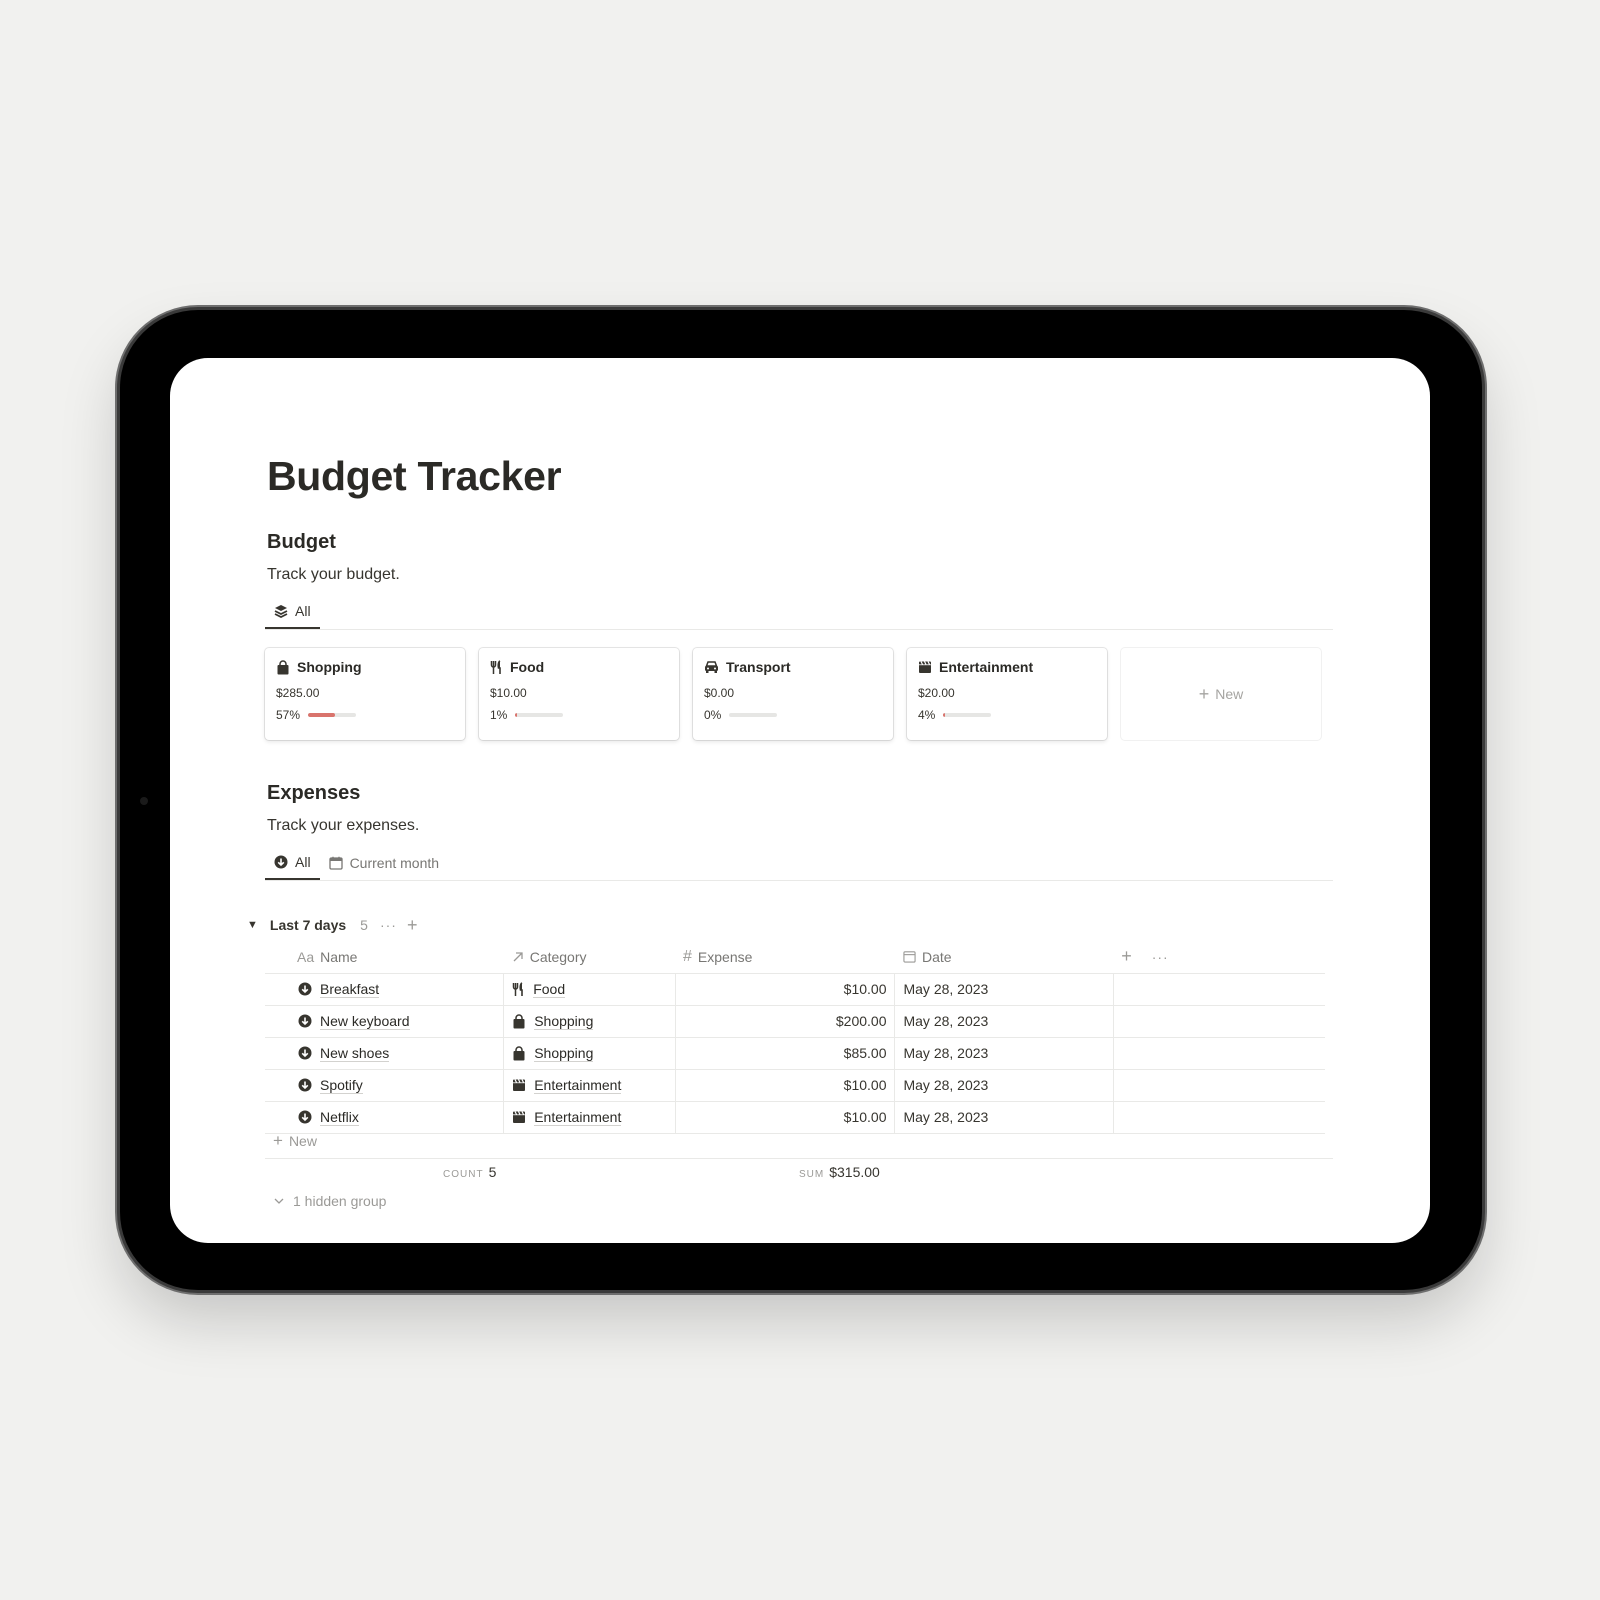 The image size is (1600, 1600). I want to click on row-category: Food, so click(549, 989).